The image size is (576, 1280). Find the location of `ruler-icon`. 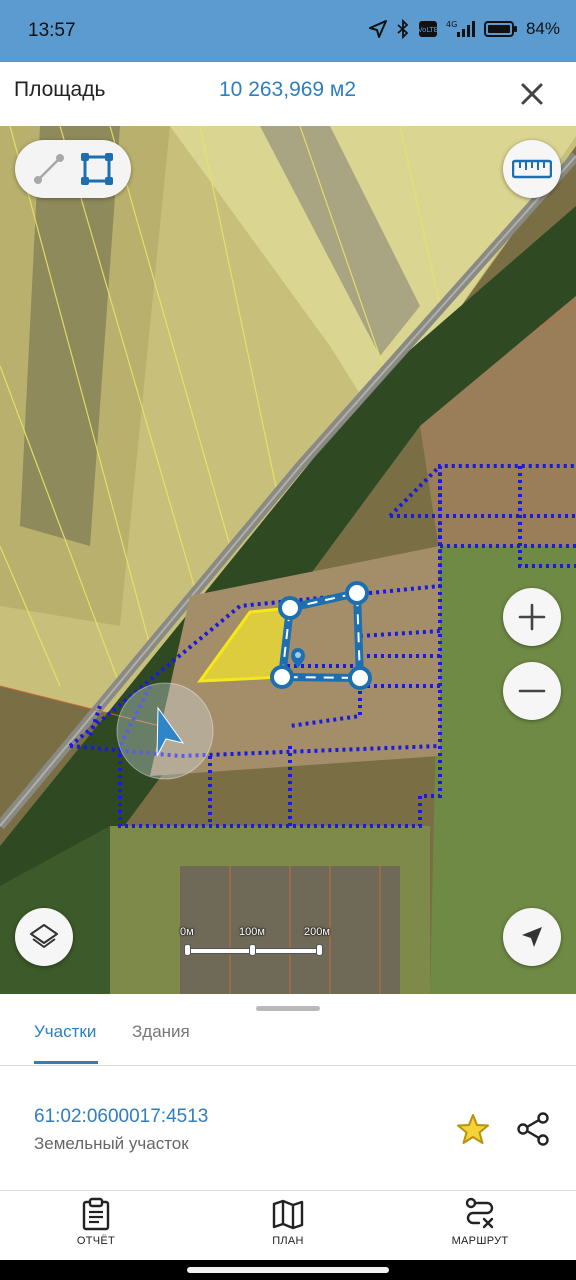

ruler-icon is located at coordinates (532, 169).